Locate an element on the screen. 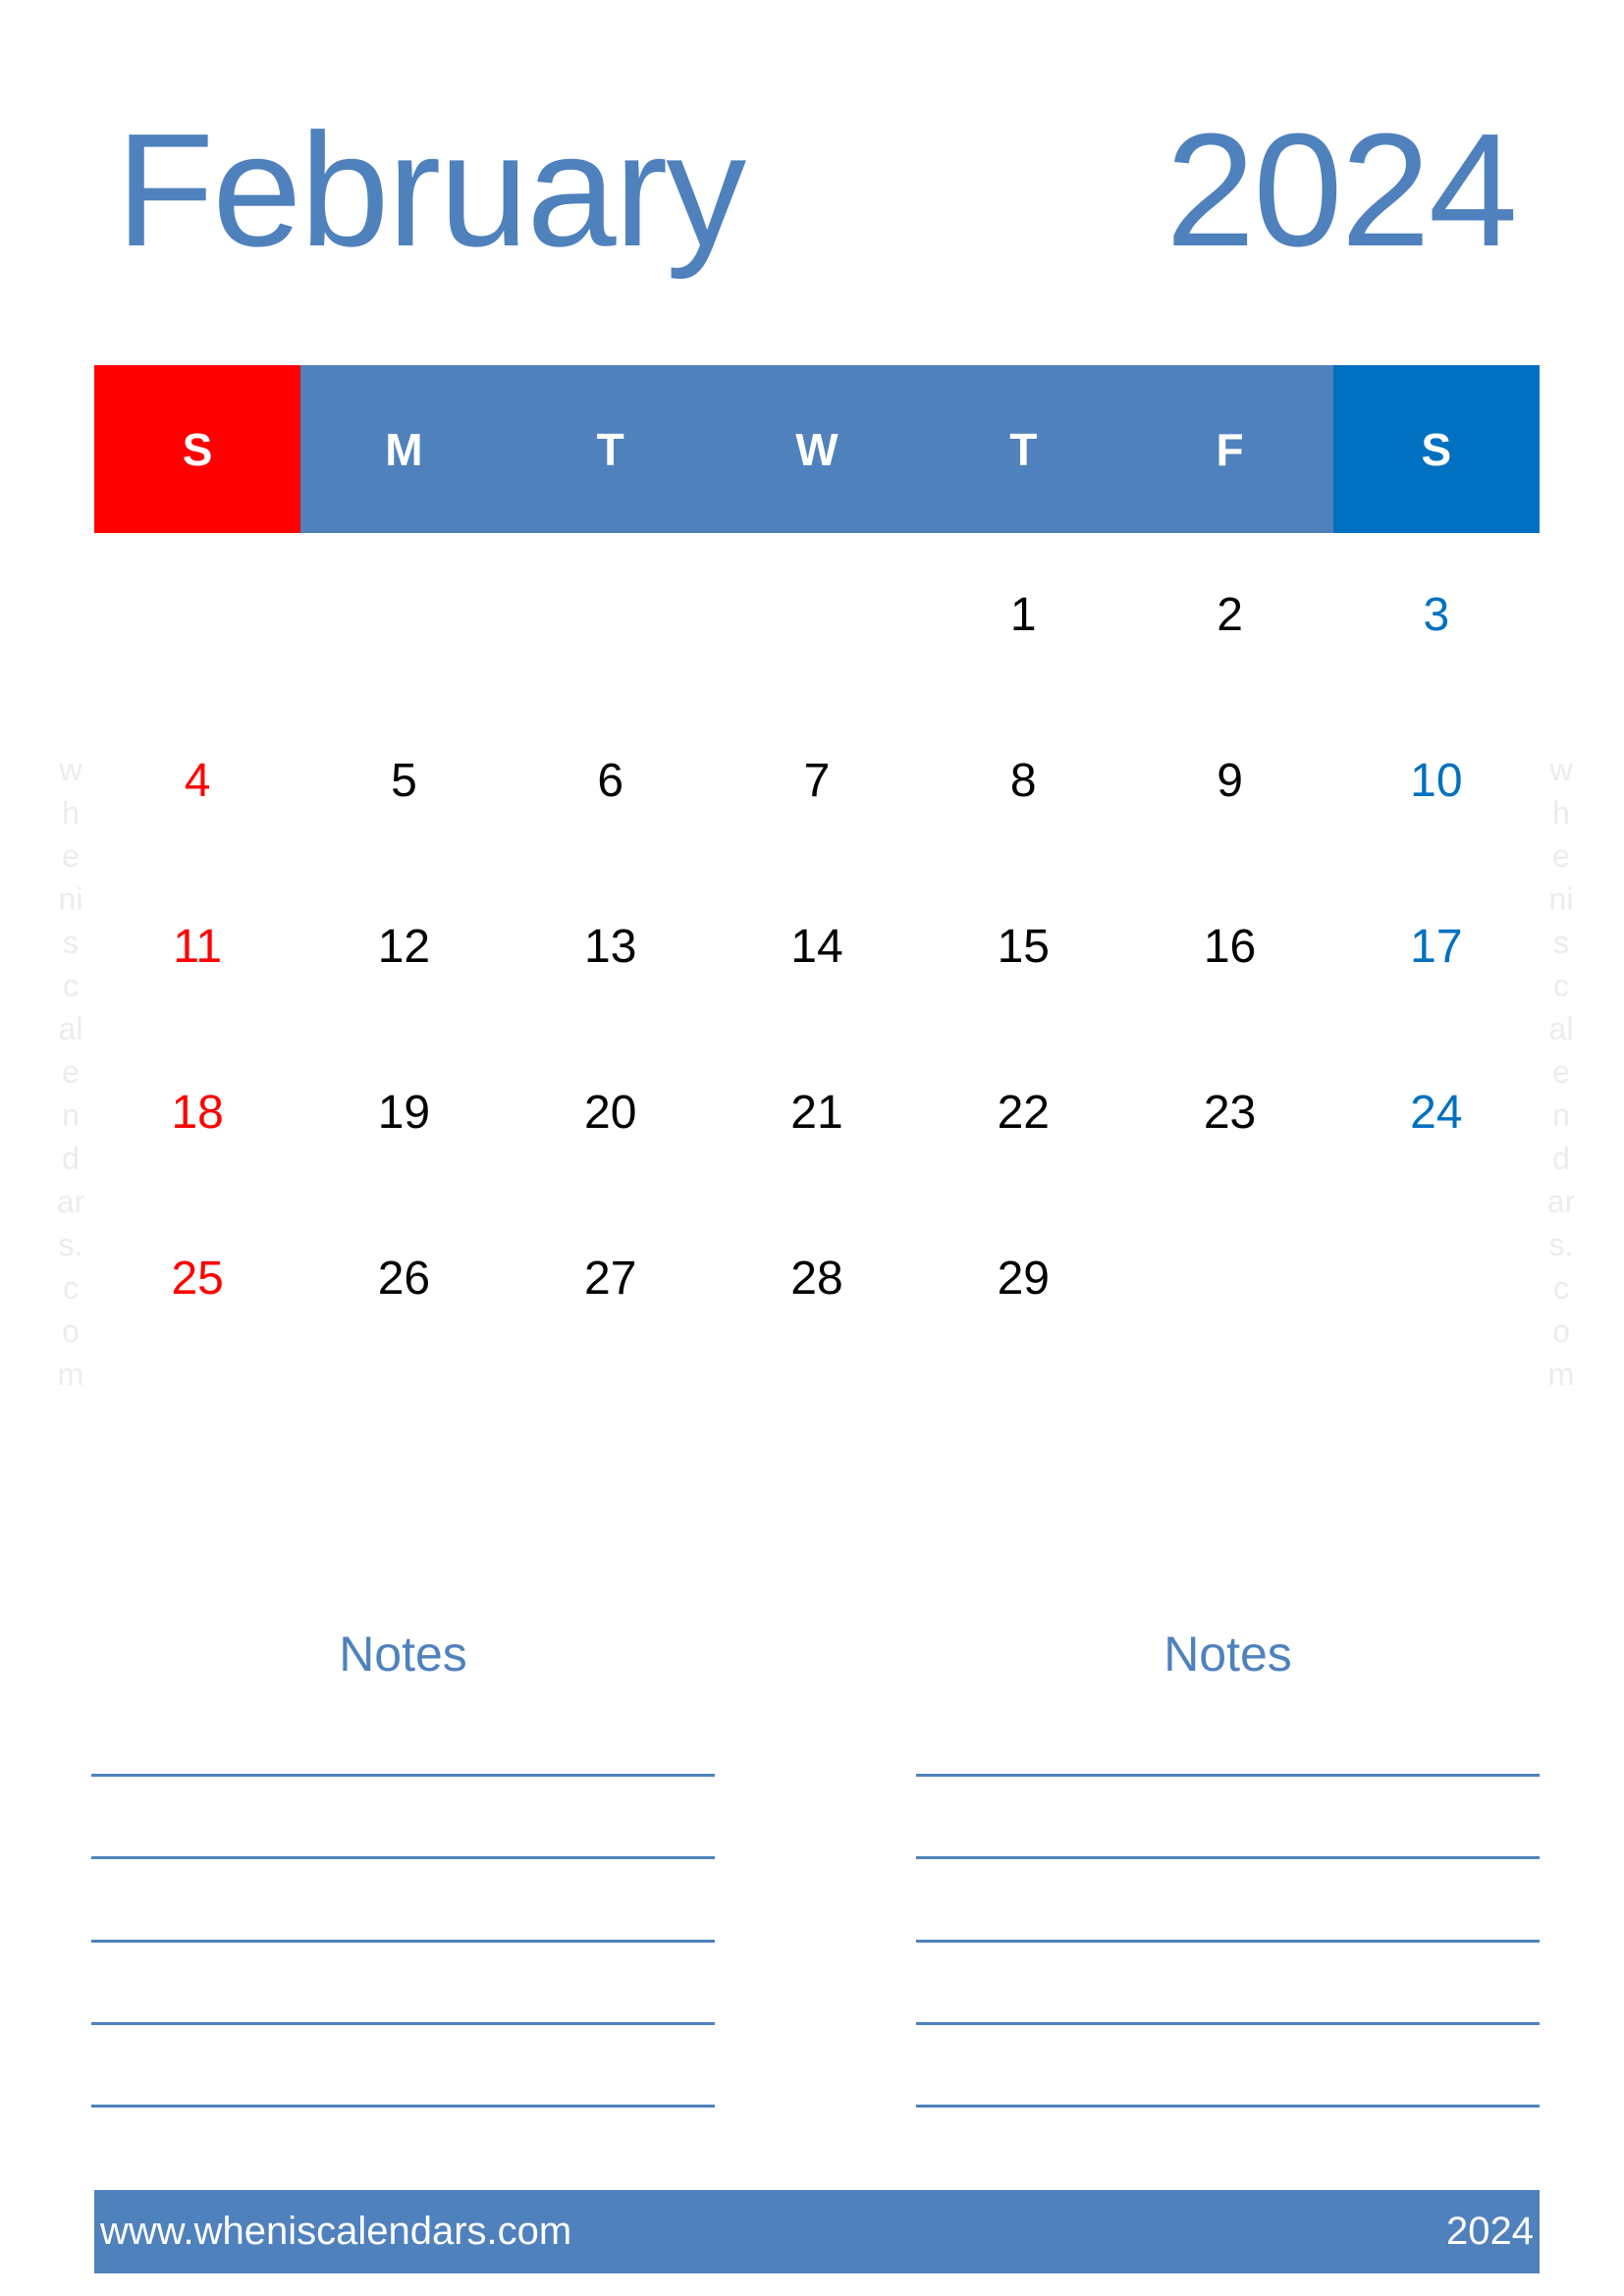 The height and width of the screenshot is (2296, 1624). footer-year: 2024 is located at coordinates (1490, 2231).